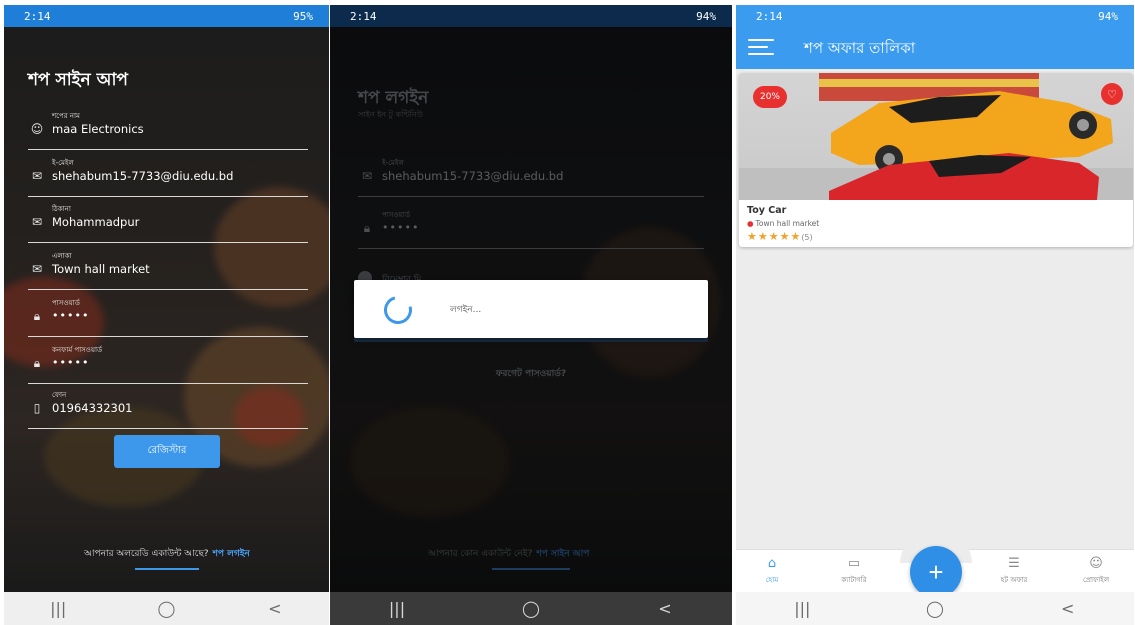 The width and height of the screenshot is (1135, 625). Describe the element at coordinates (71, 362) in the screenshot. I see `confirm-password-value: •••••` at that location.